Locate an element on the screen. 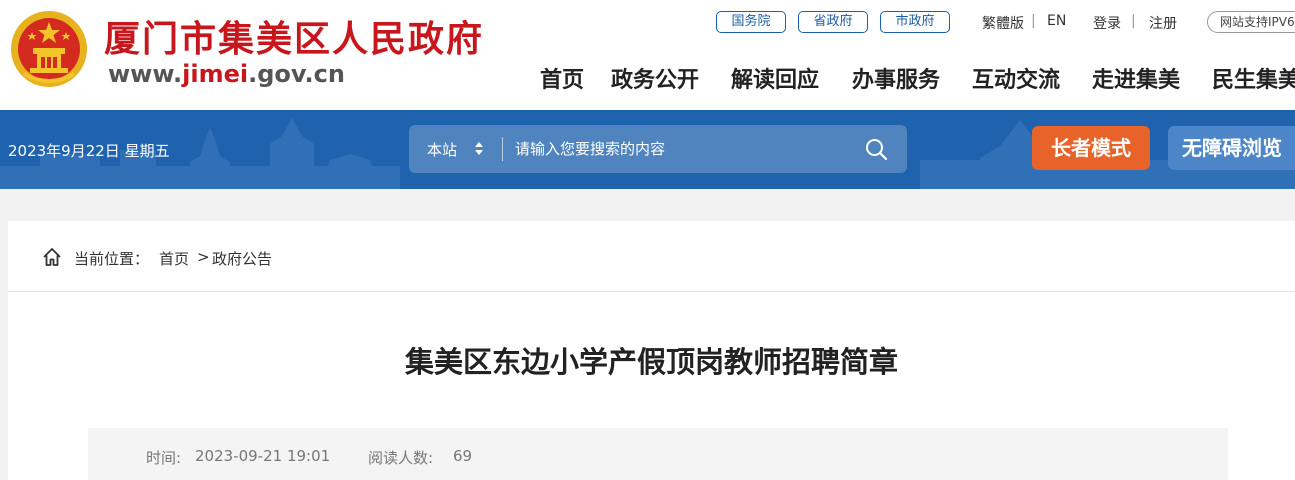 The height and width of the screenshot is (480, 1295). nav-item-about-jimei: 走进集美 is located at coordinates (1136, 78).